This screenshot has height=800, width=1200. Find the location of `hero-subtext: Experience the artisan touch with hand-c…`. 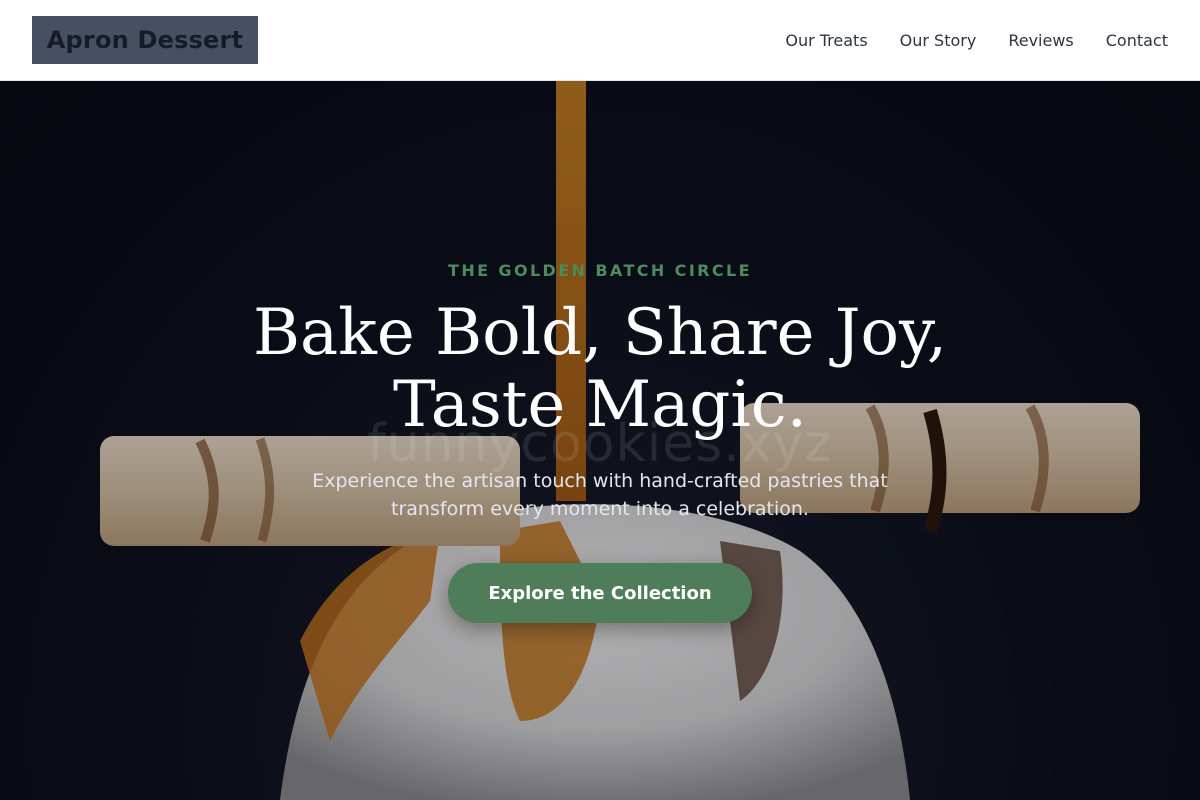

hero-subtext: Experience the artisan touch with hand-c… is located at coordinates (600, 495).